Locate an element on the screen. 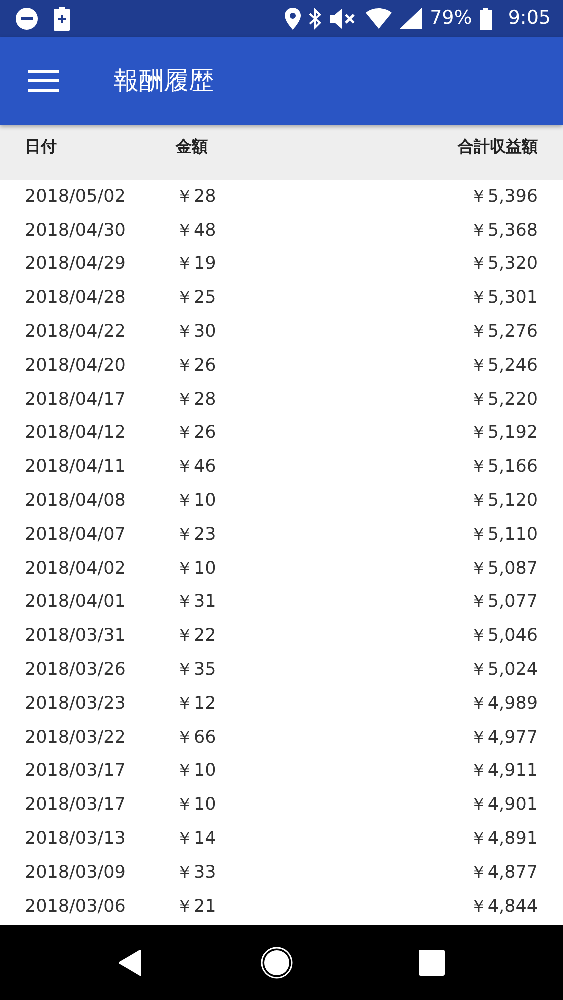 Image resolution: width=563 pixels, height=1000 pixels. overview-icon is located at coordinates (431, 963).